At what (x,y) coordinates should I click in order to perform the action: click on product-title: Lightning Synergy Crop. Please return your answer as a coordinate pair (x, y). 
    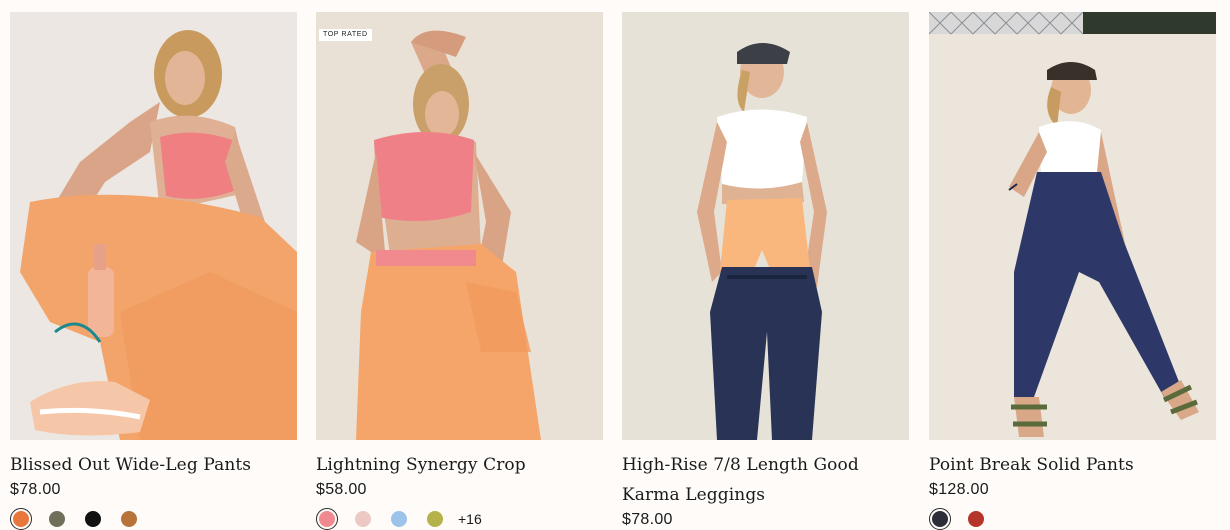
    Looking at the image, I should click on (459, 465).